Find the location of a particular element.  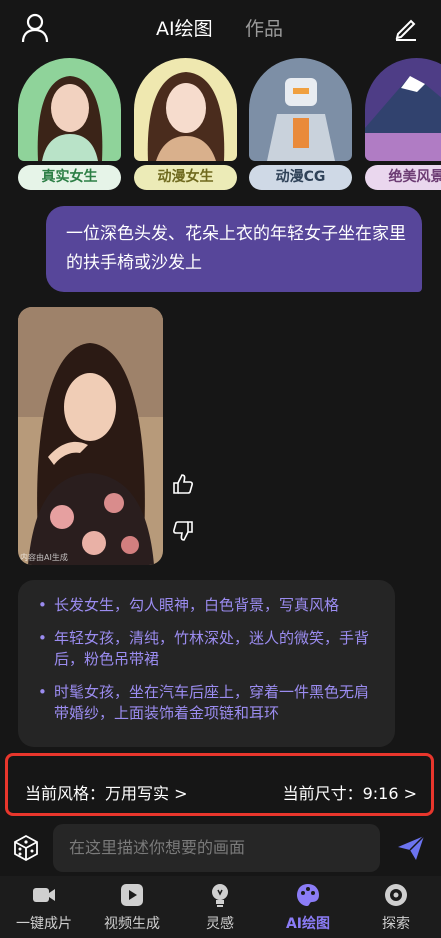

user-prompt-bubble: 一位深色头发、花朵上衣的年轻女子坐在家里的扶手椅或沙发上 is located at coordinates (234, 249).